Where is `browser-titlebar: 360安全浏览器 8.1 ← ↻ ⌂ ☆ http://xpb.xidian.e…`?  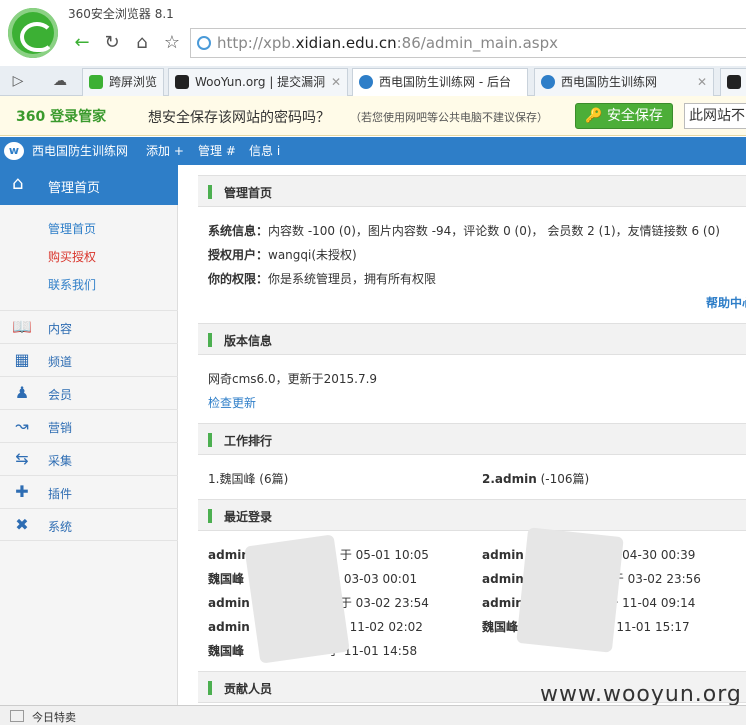
browser-titlebar: 360安全浏览器 8.1 ← ↻ ⌂ ☆ http://xpb.xidian.e… is located at coordinates (373, 32).